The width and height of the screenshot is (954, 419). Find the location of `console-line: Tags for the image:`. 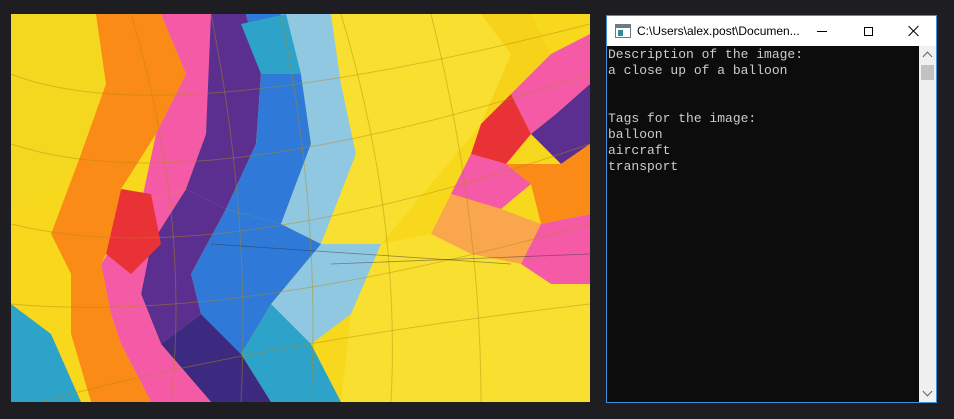

console-line: Tags for the image: is located at coordinates (682, 118).